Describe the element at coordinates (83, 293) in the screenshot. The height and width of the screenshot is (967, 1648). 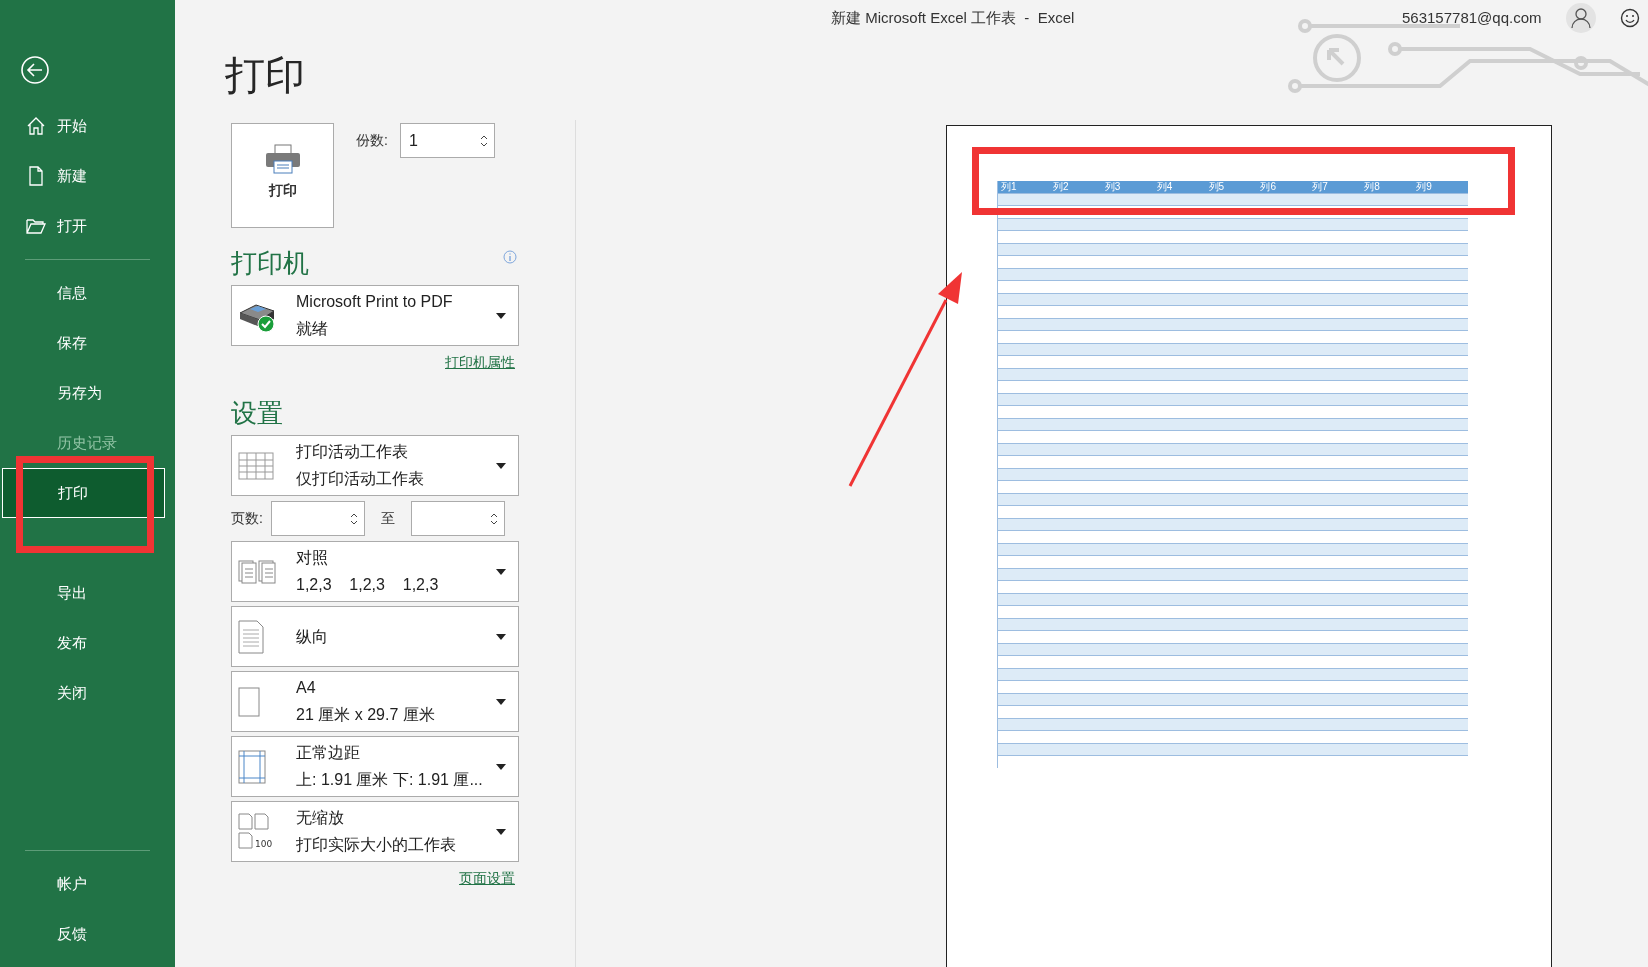
I see `nav-item: 信息` at that location.